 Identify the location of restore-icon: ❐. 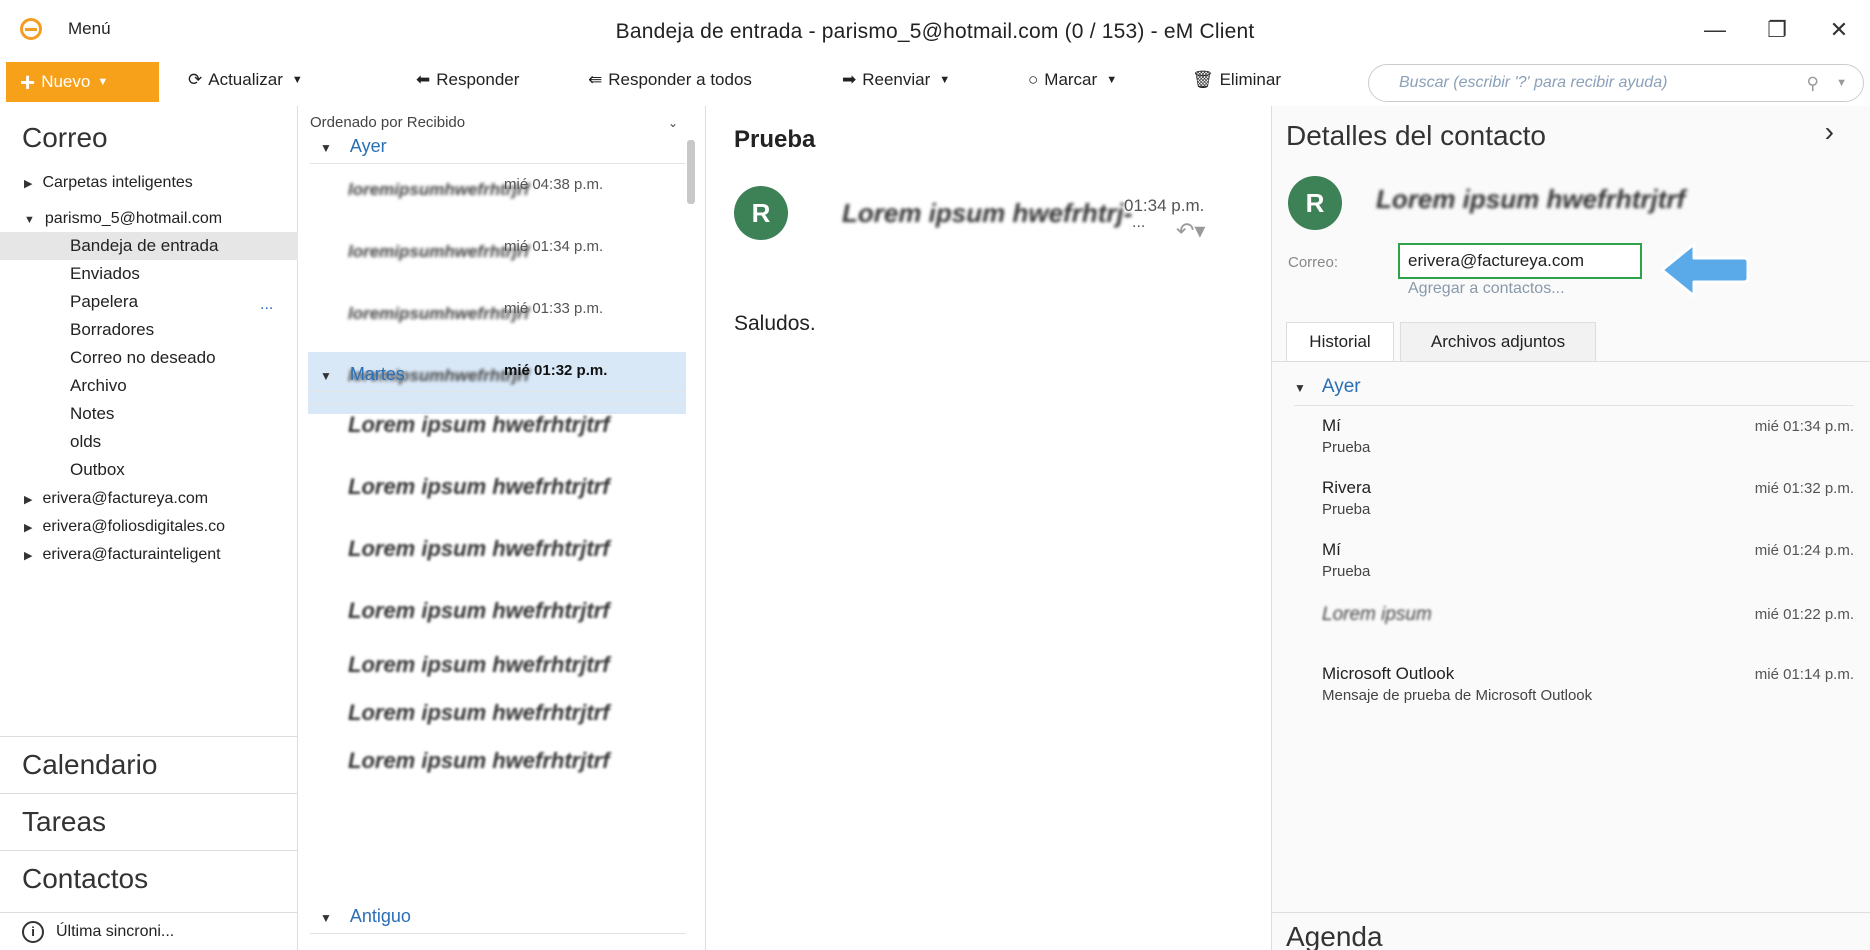
(1777, 30).